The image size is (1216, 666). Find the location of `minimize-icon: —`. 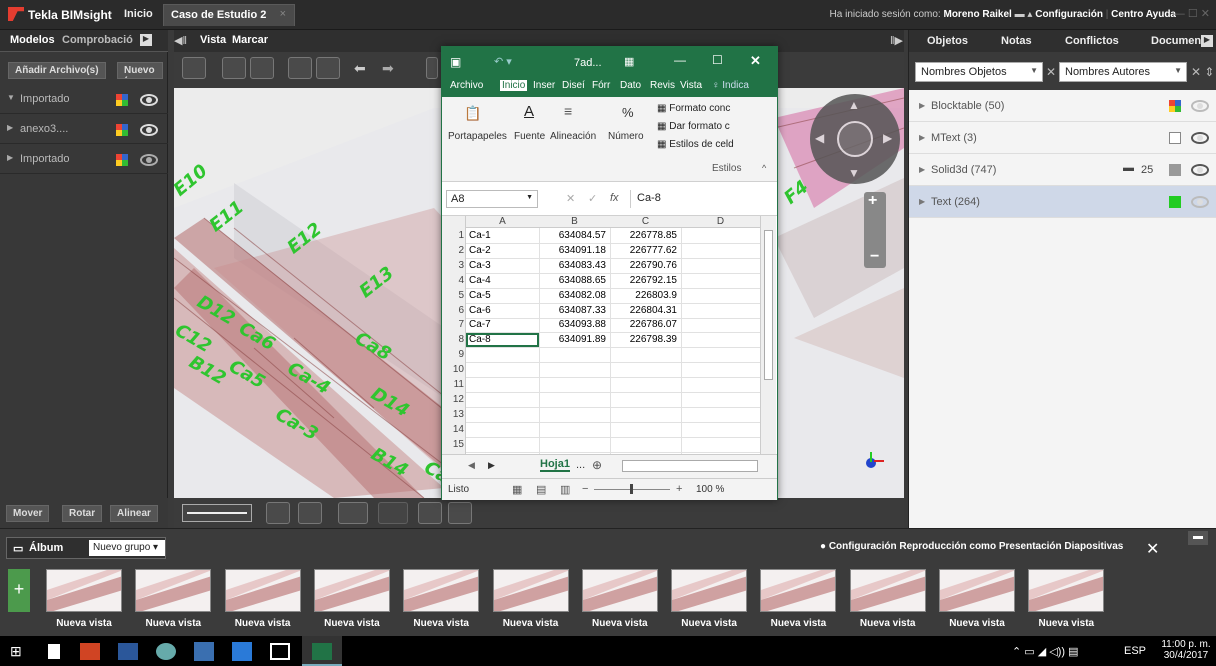

minimize-icon: — is located at coordinates (680, 60).